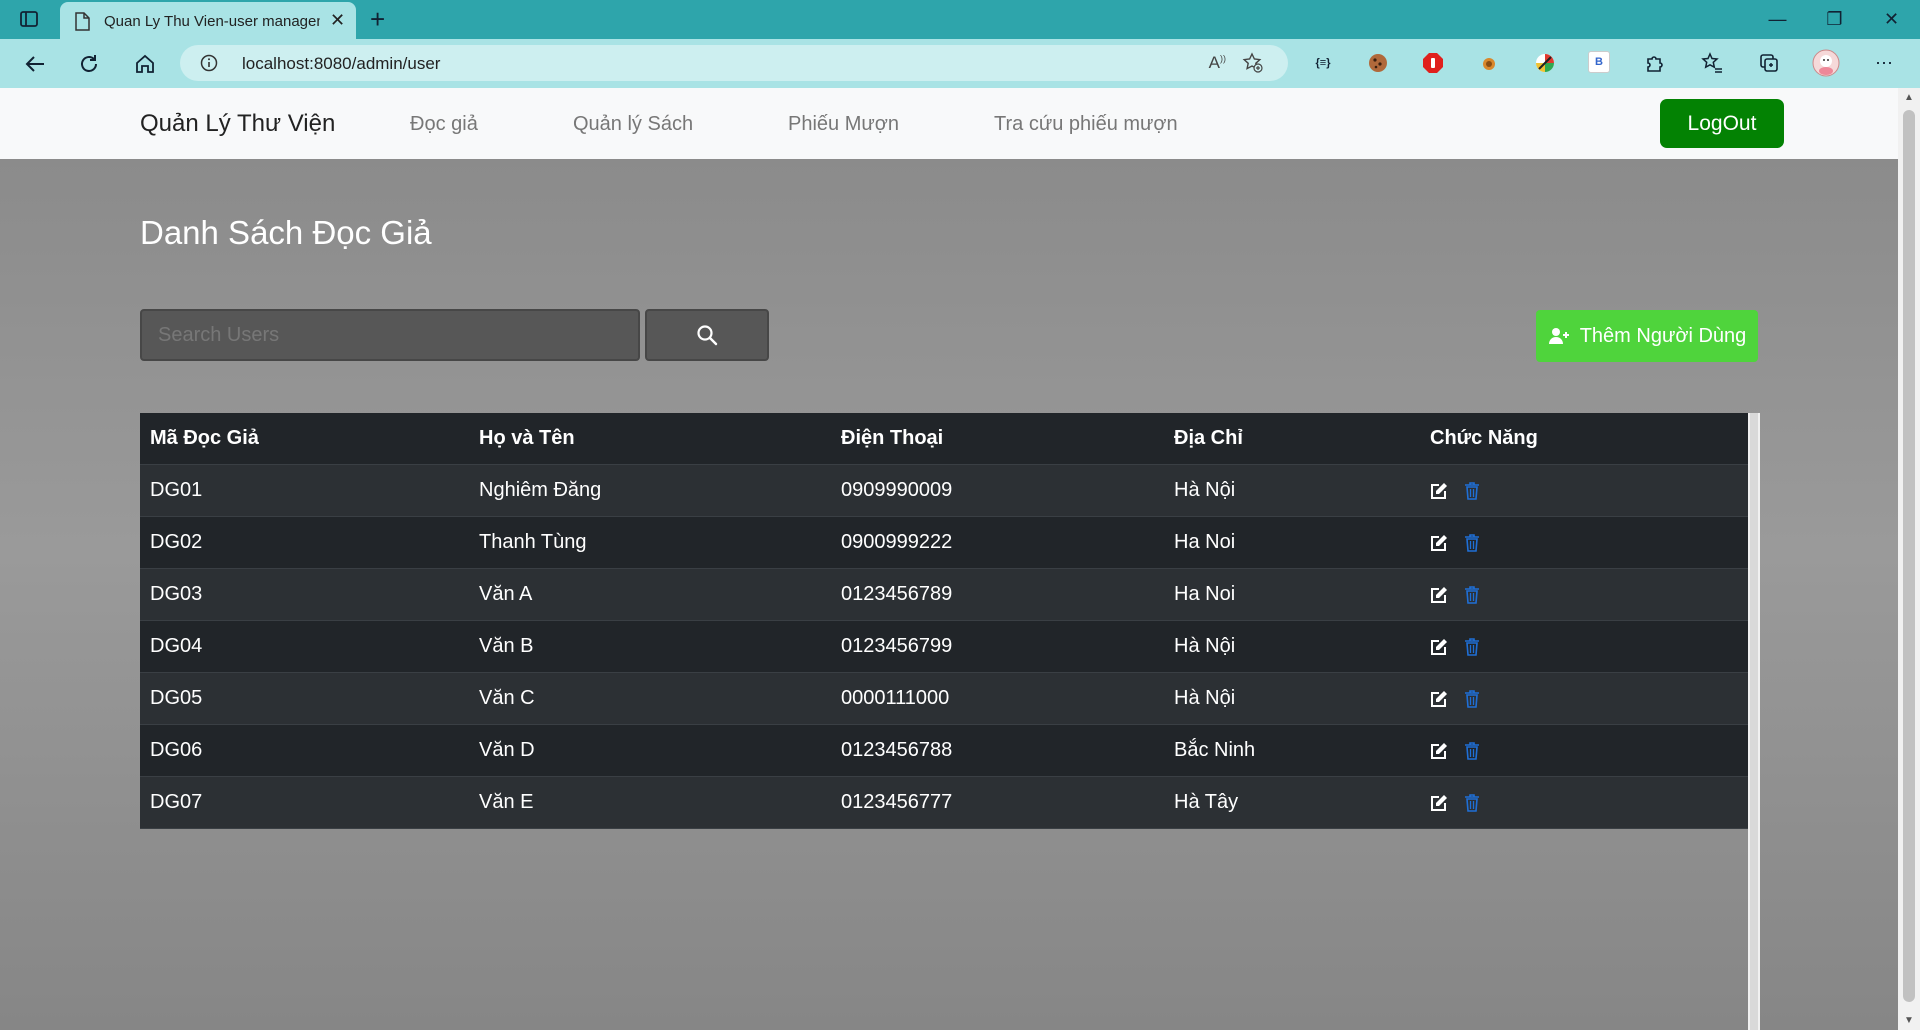 This screenshot has height=1030, width=1920. What do you see at coordinates (304, 542) in the screenshot?
I see `cell-id: DG02` at bounding box center [304, 542].